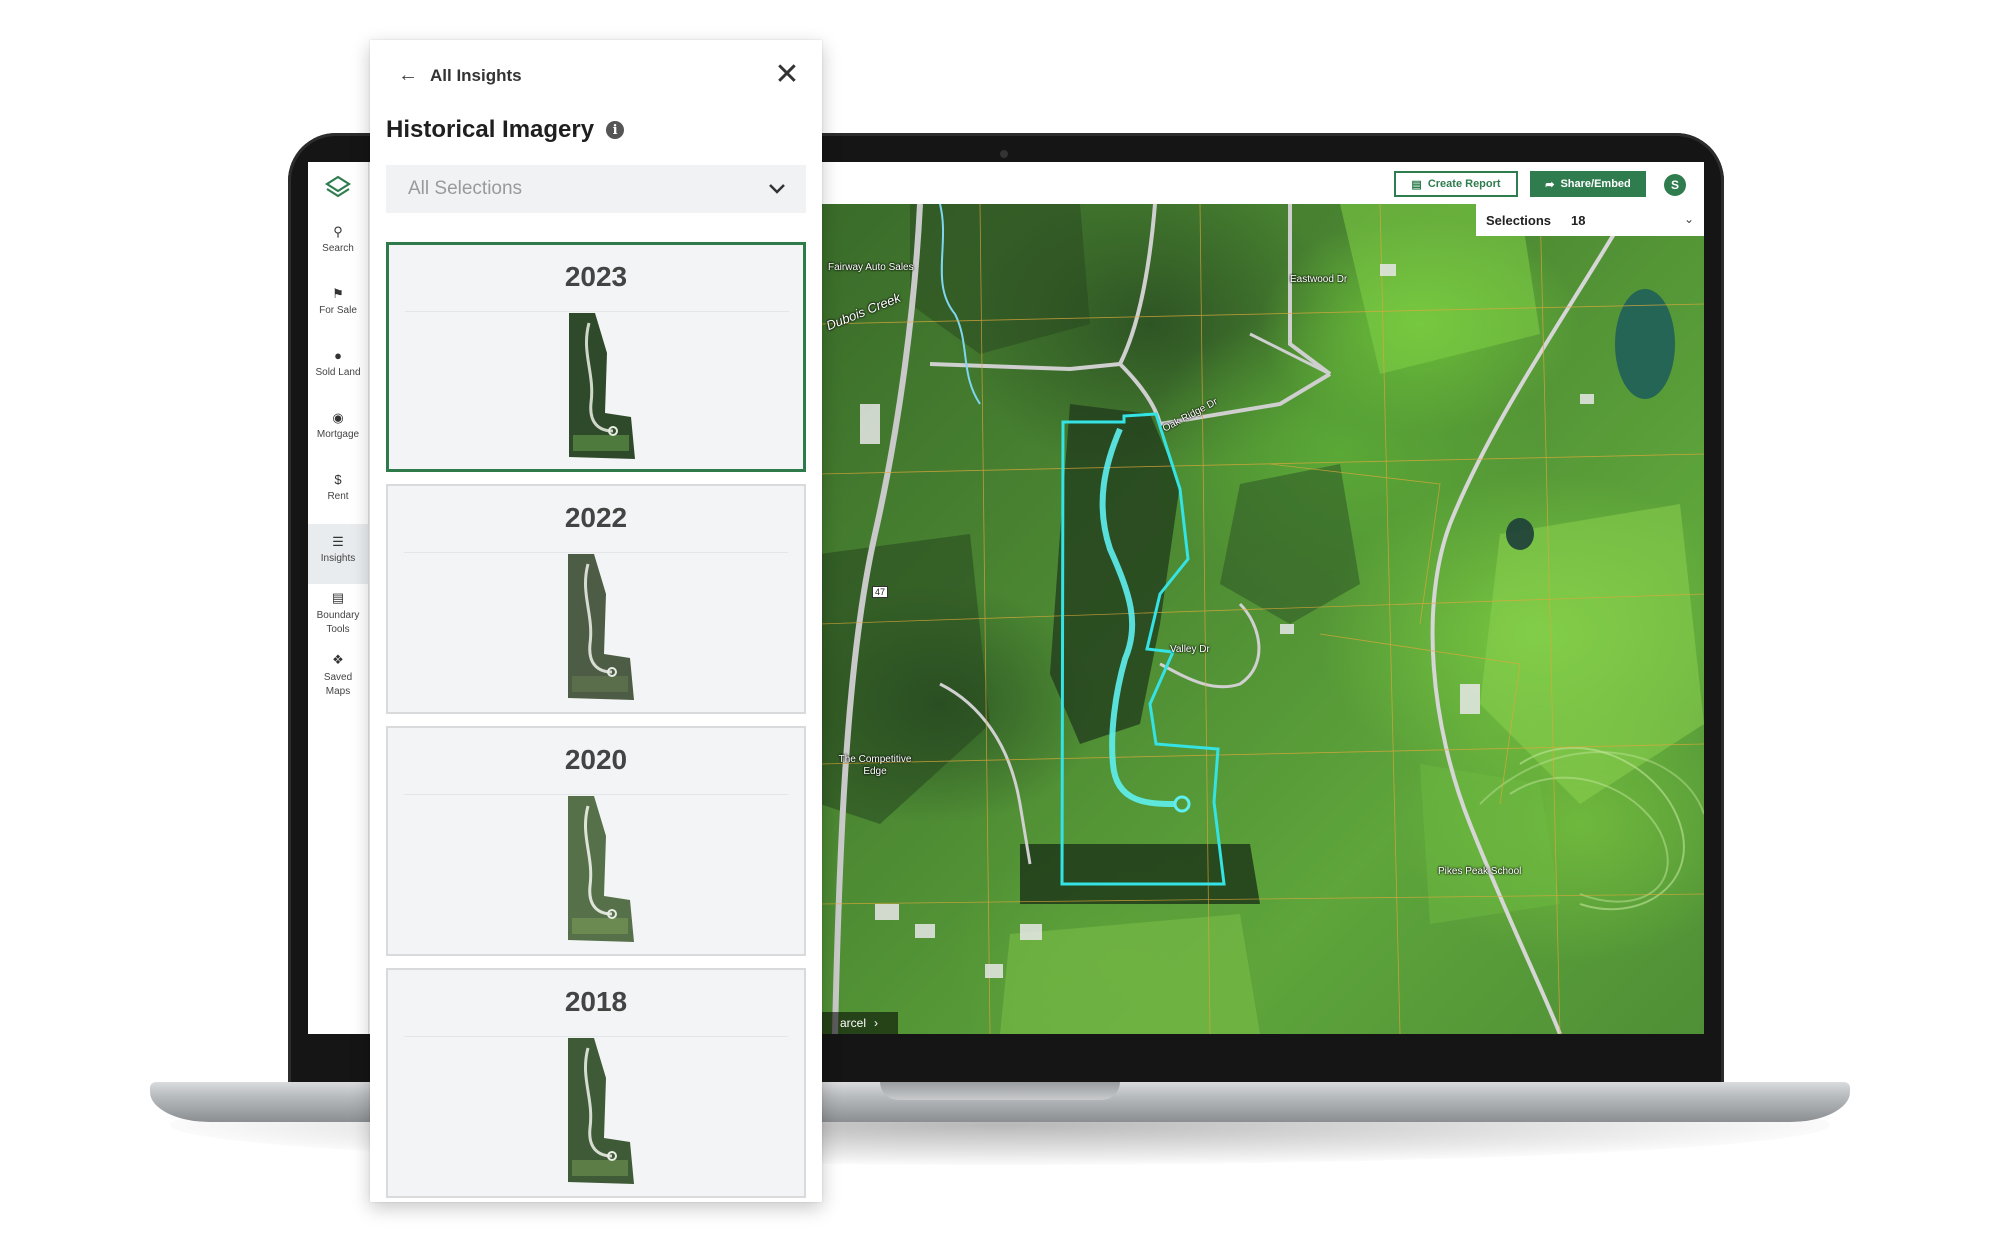 The height and width of the screenshot is (1236, 2000). What do you see at coordinates (1190, 649) in the screenshot?
I see `map-label-valley: Valley Dr` at bounding box center [1190, 649].